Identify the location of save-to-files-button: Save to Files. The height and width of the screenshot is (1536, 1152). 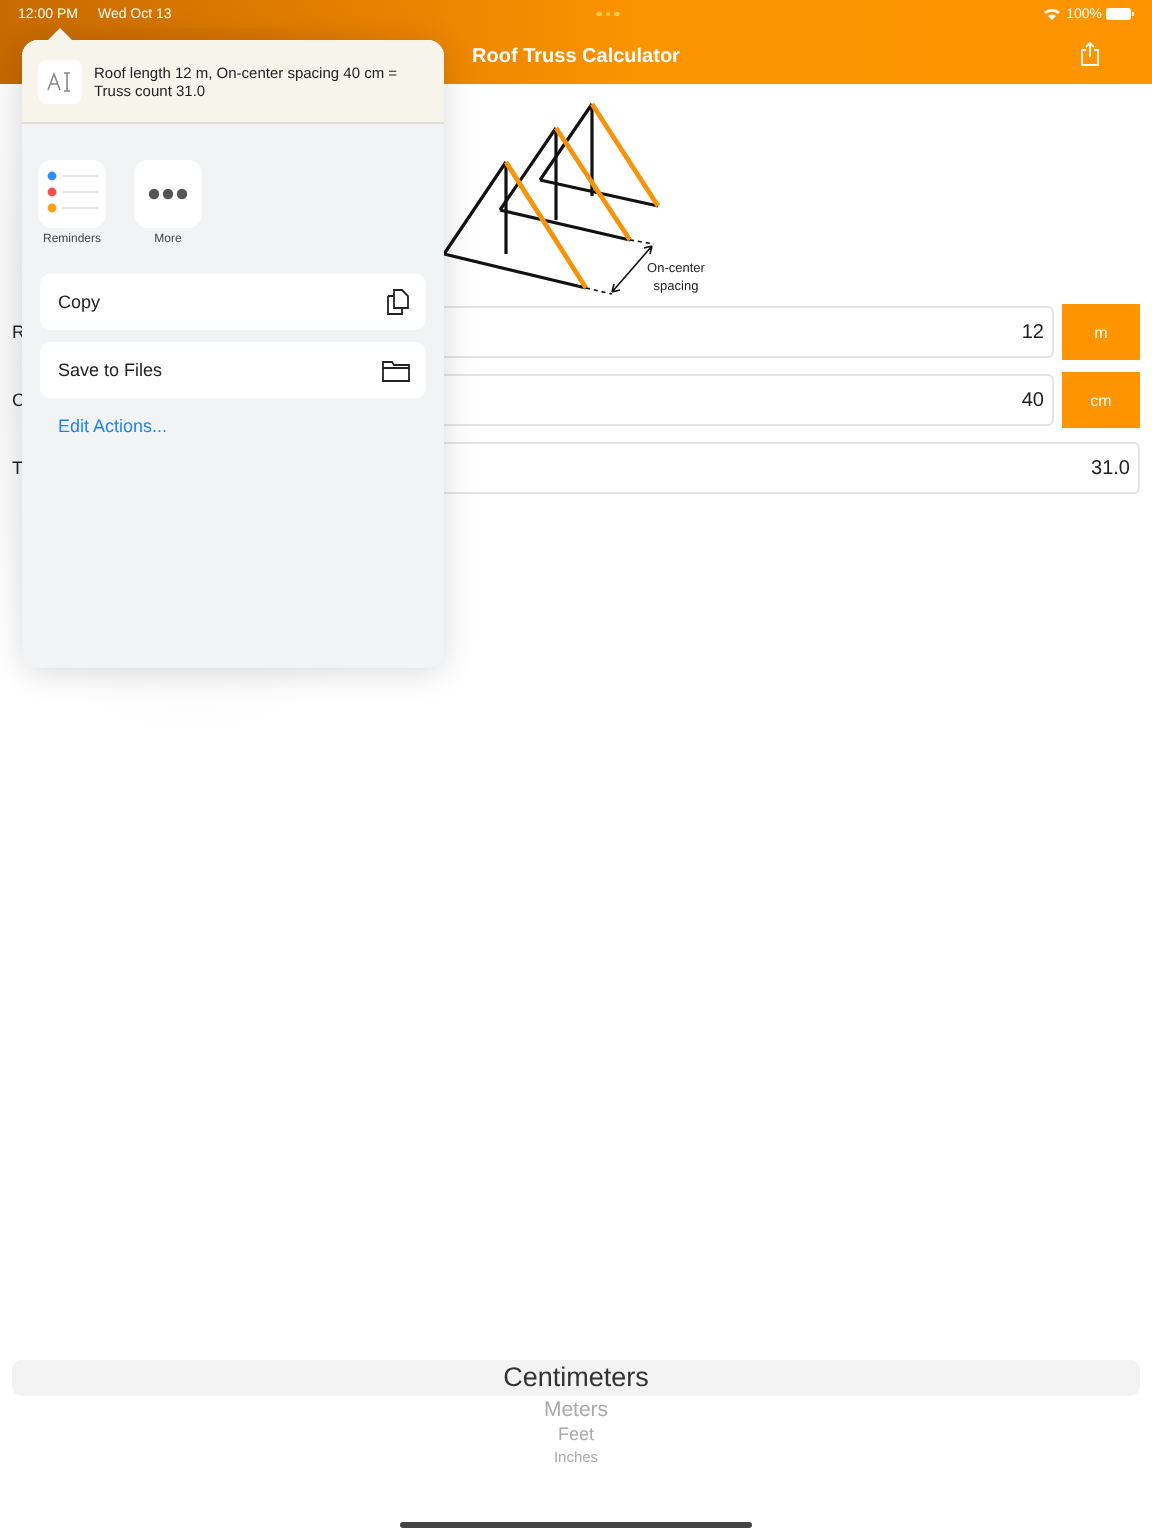
(233, 370).